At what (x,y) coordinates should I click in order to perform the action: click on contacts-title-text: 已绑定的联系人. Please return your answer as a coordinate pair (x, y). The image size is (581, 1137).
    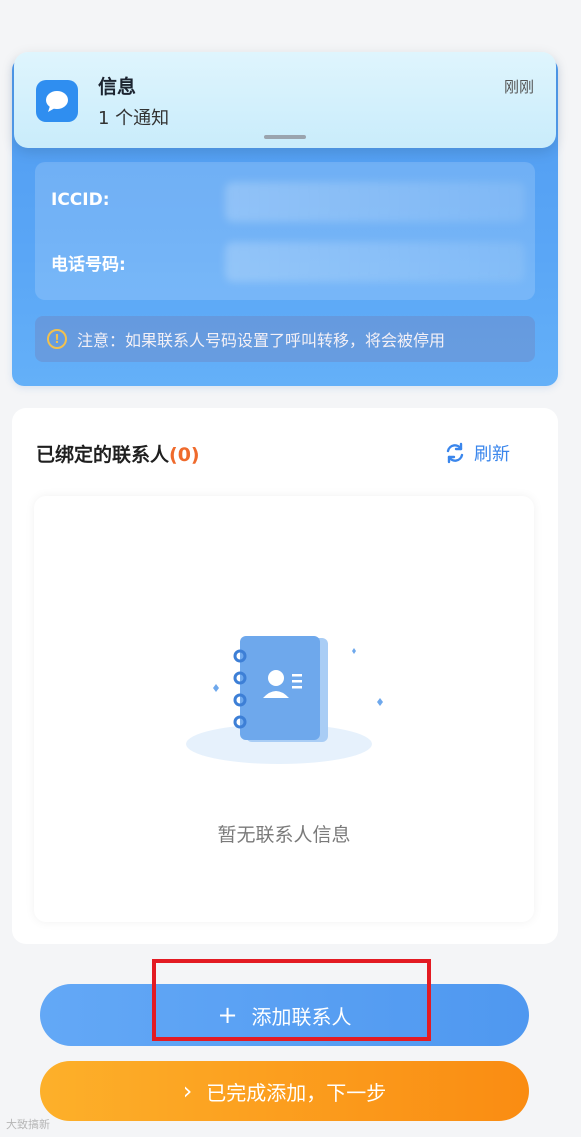
    Looking at the image, I should click on (103, 455).